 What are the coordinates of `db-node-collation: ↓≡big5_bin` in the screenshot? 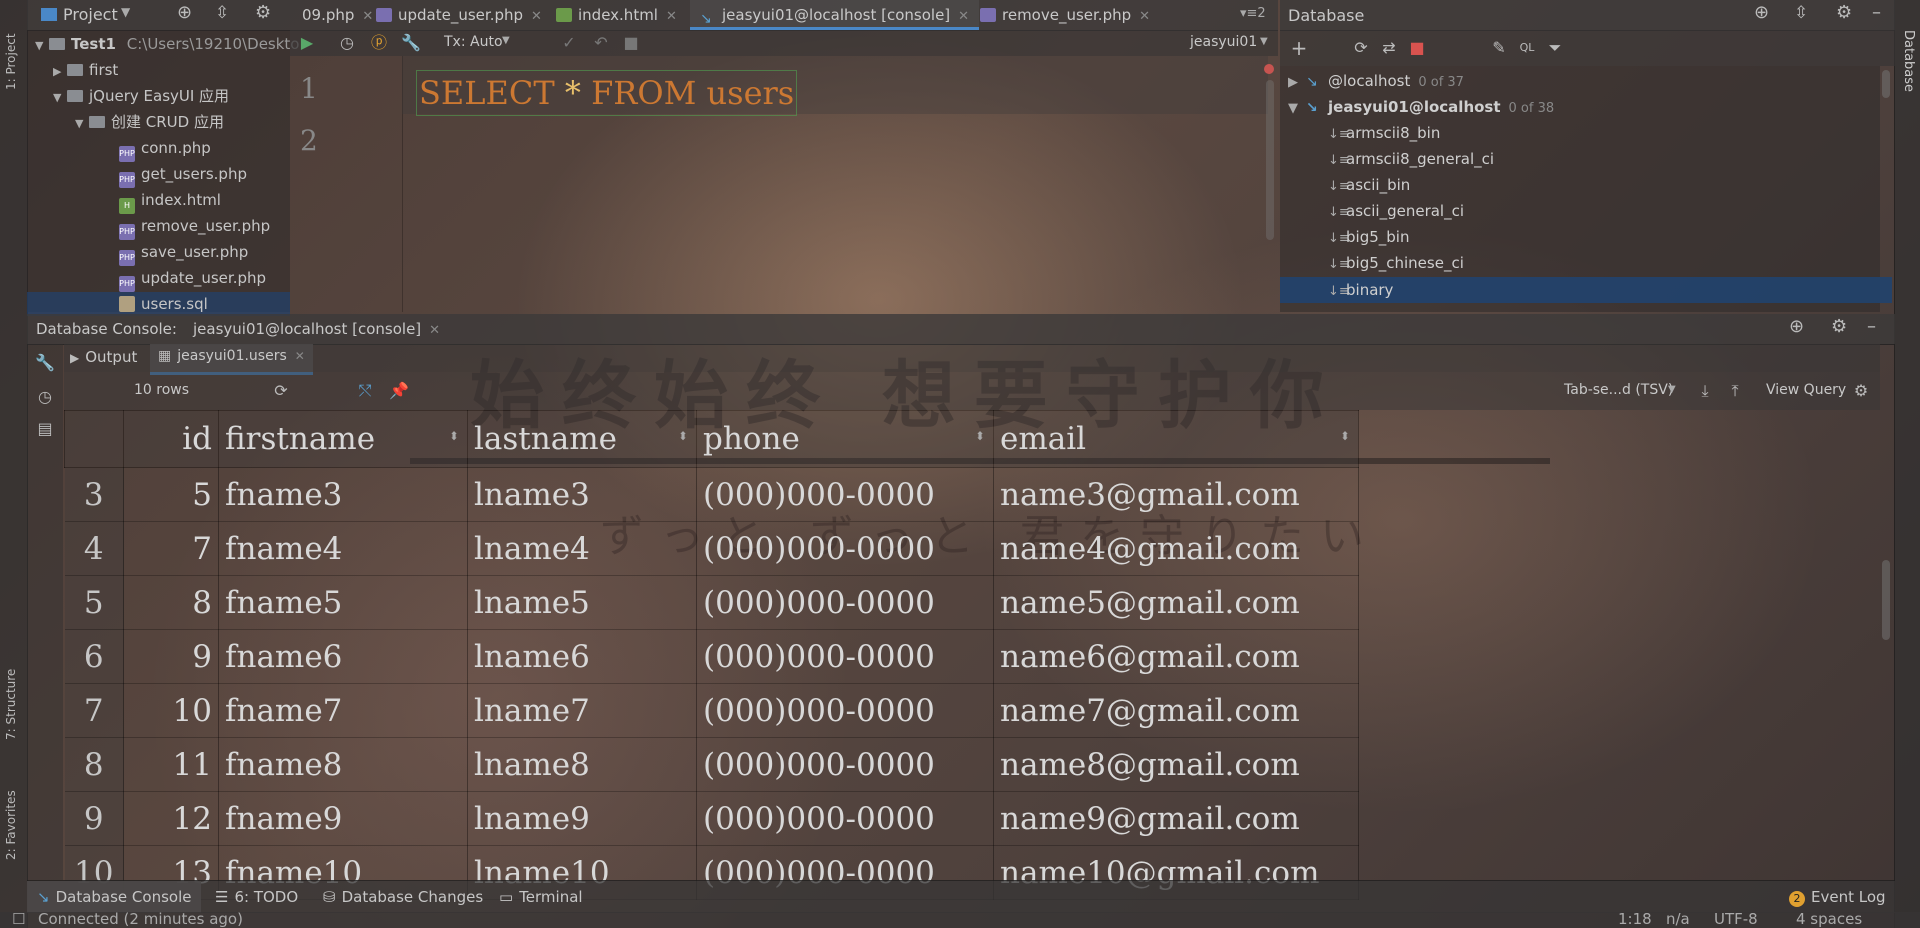 It's located at (1344, 237).